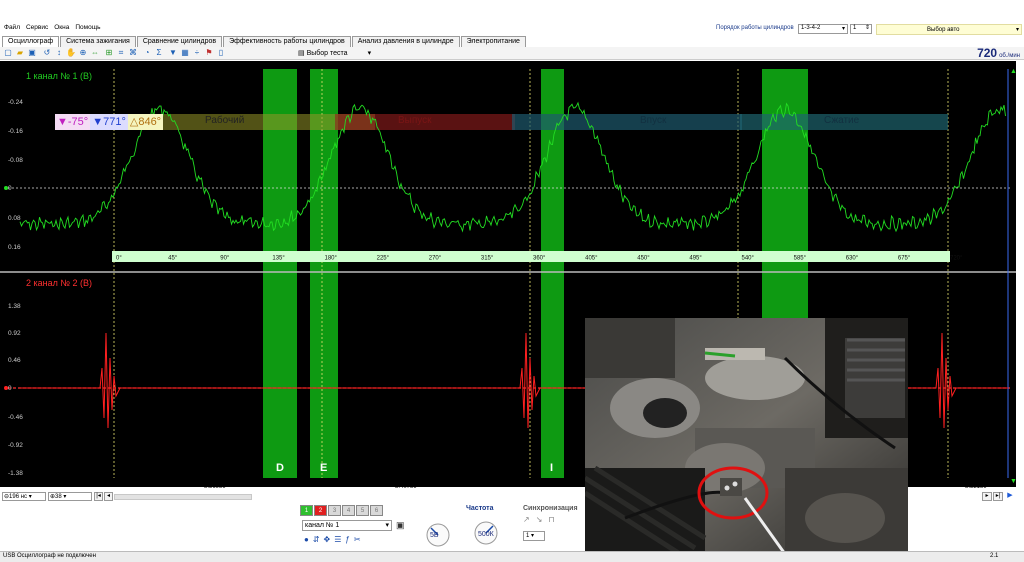  What do you see at coordinates (98, 41) in the screenshot?
I see `tab-ignition: Система зажигания` at bounding box center [98, 41].